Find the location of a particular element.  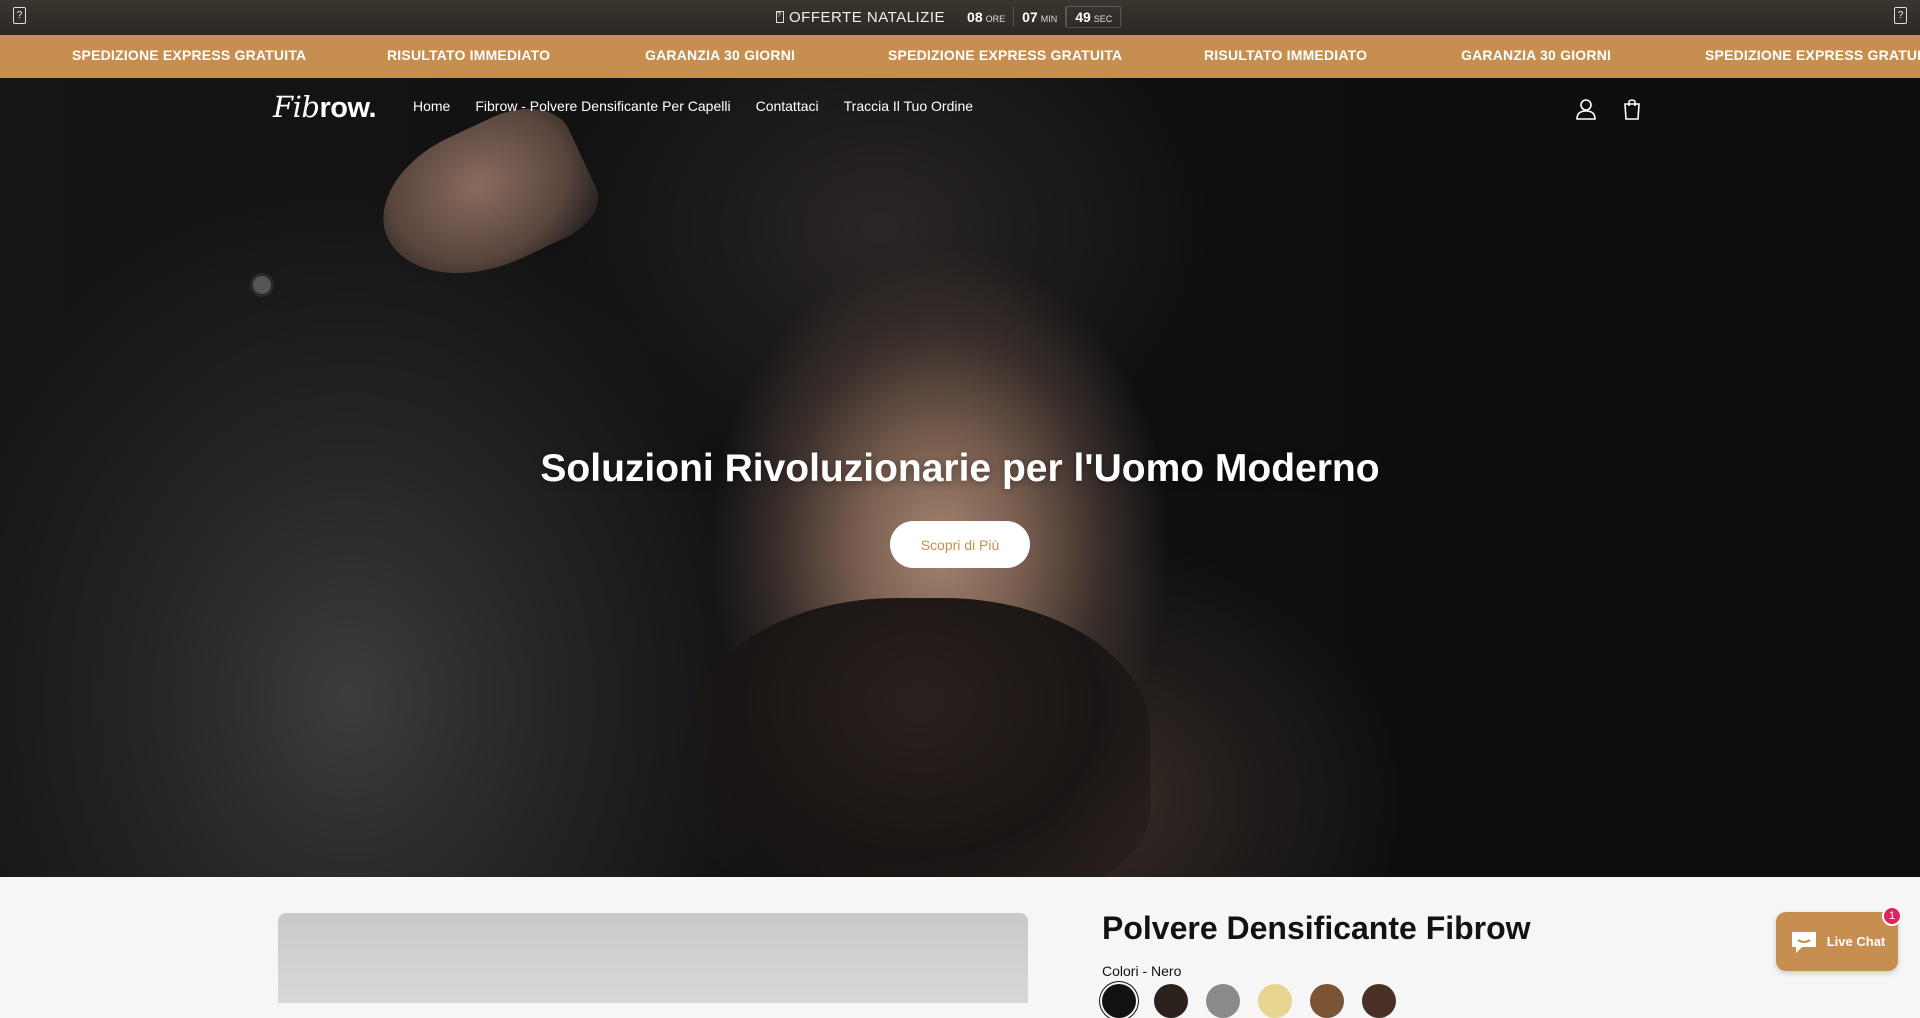

product-image is located at coordinates (653, 958).